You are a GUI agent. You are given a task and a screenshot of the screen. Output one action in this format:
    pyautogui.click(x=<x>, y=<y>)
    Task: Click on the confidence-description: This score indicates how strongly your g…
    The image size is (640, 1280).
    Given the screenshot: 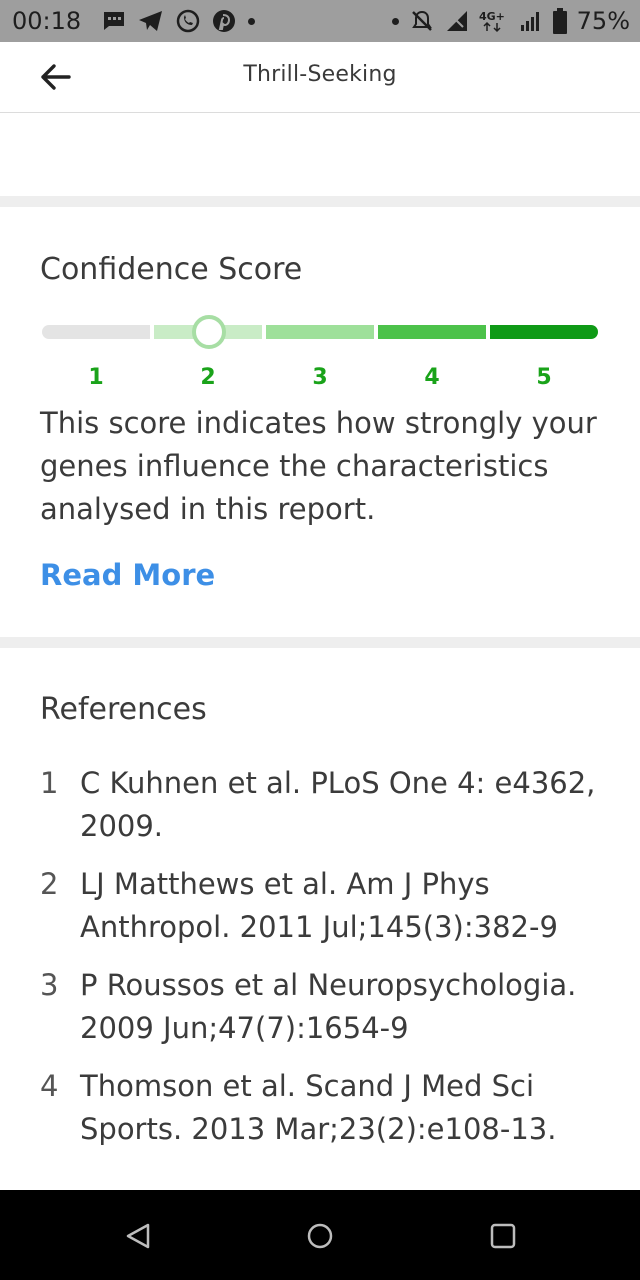 What is the action you would take?
    pyautogui.click(x=318, y=466)
    